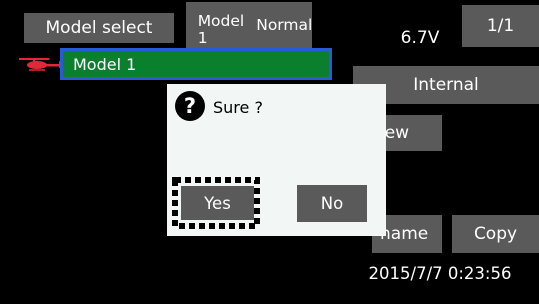 The width and height of the screenshot is (539, 304). Describe the element at coordinates (500, 26) in the screenshot. I see `page-indicator-button: 1/1` at that location.